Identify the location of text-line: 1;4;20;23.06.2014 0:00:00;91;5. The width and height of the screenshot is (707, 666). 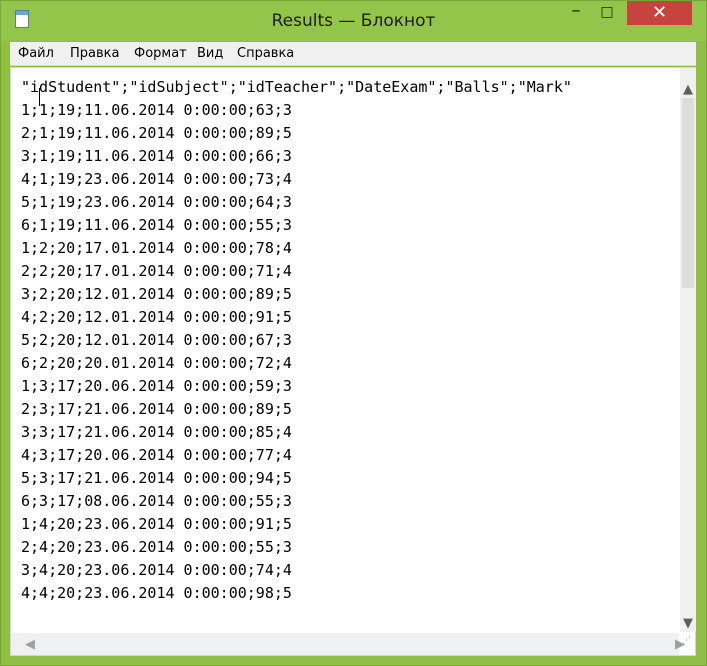
(156, 524).